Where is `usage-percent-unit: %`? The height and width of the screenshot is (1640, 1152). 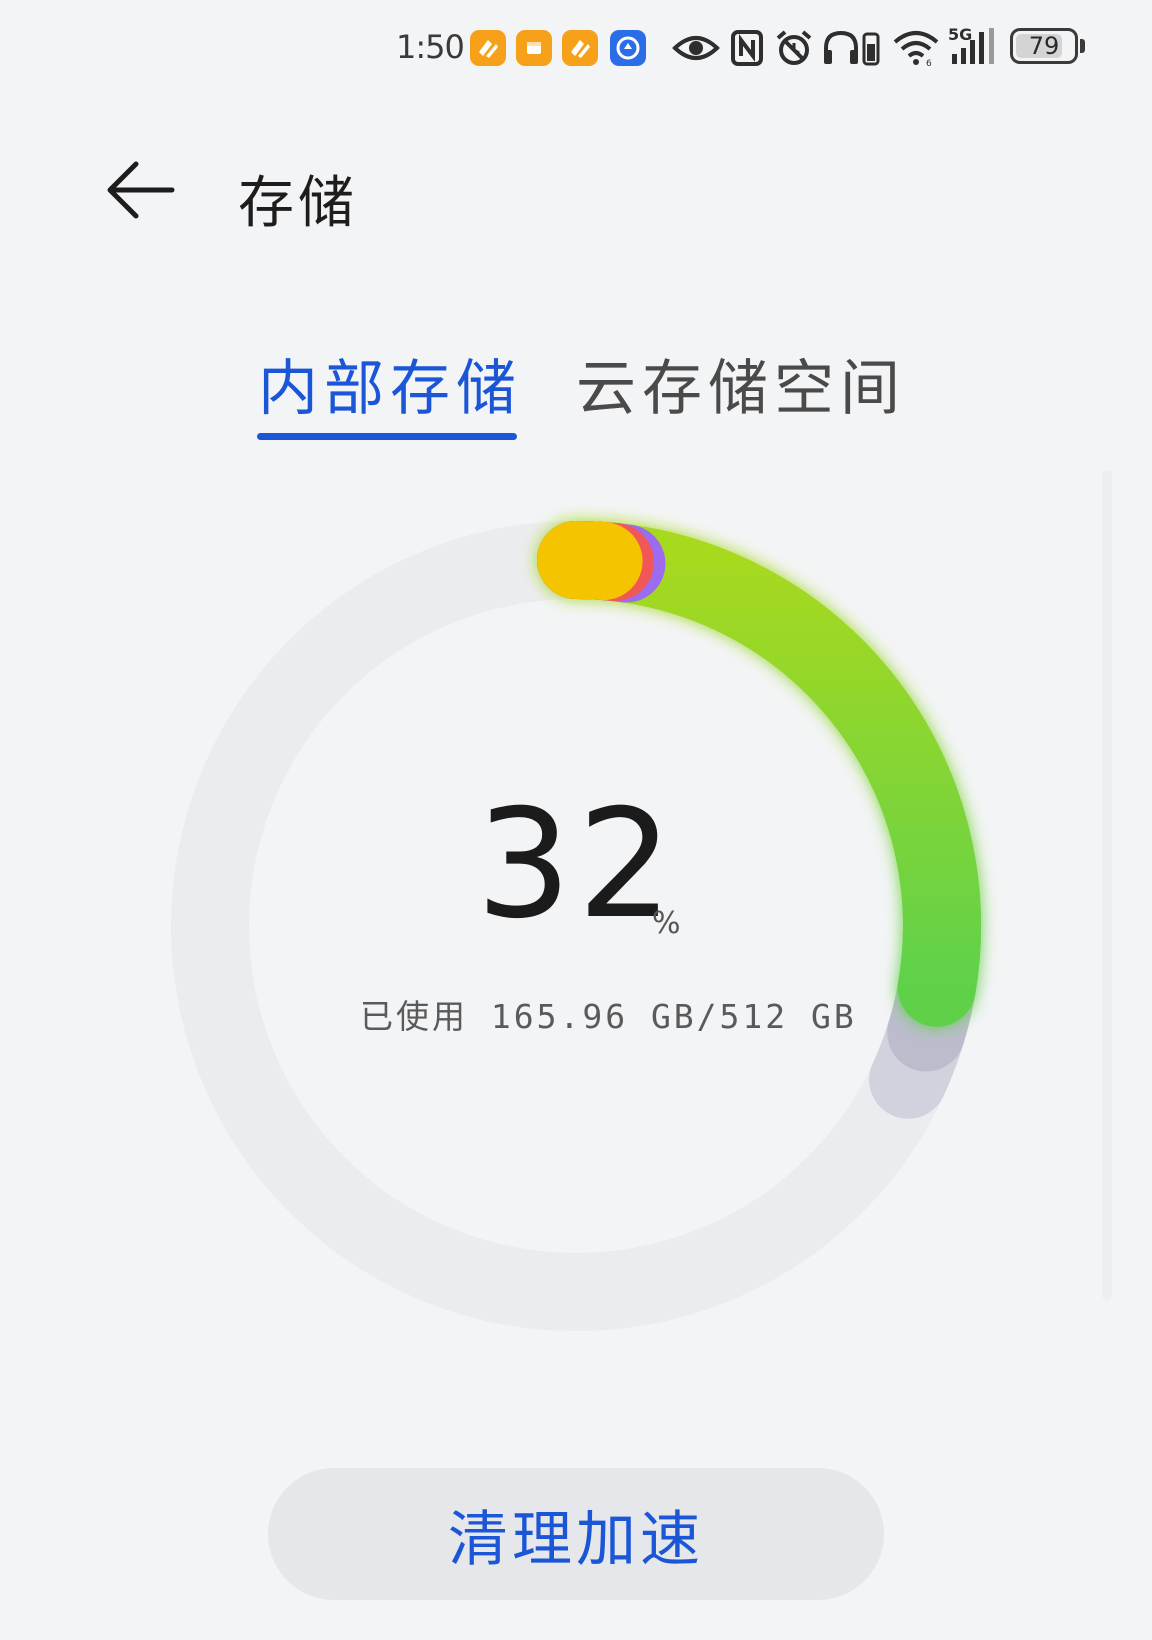 usage-percent-unit: % is located at coordinates (666, 923).